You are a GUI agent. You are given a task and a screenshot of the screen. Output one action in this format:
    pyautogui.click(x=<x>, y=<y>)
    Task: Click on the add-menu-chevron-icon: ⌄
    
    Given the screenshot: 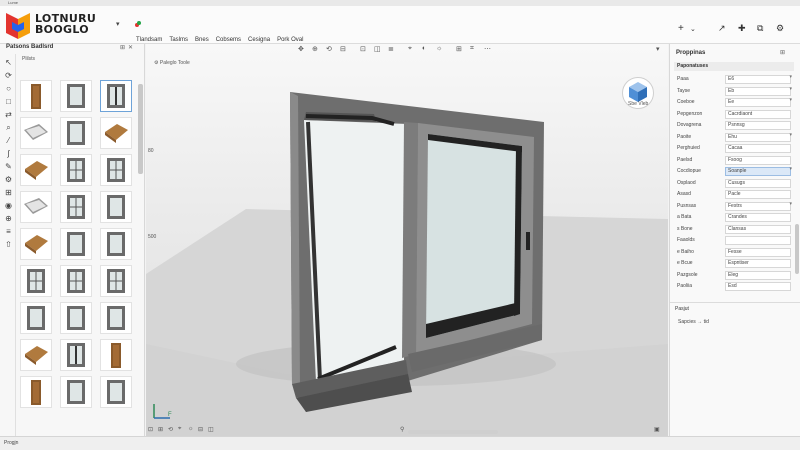 What is the action you would take?
    pyautogui.click(x=693, y=29)
    